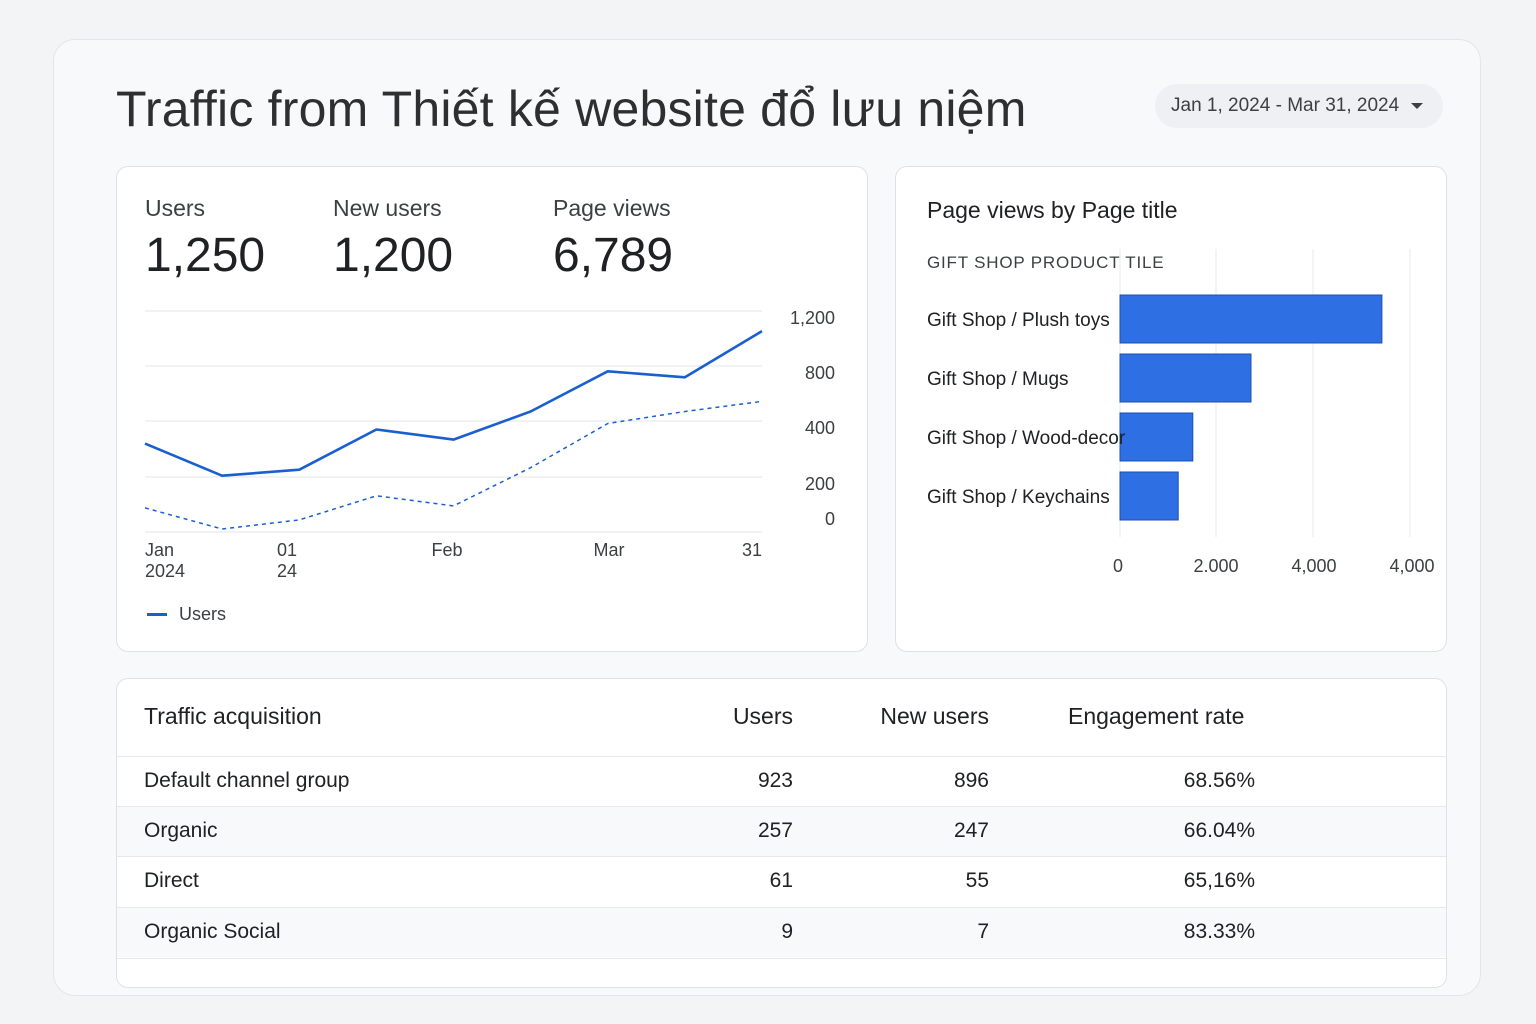  What do you see at coordinates (820, 428) in the screenshot?
I see `y-tick-label: 400` at bounding box center [820, 428].